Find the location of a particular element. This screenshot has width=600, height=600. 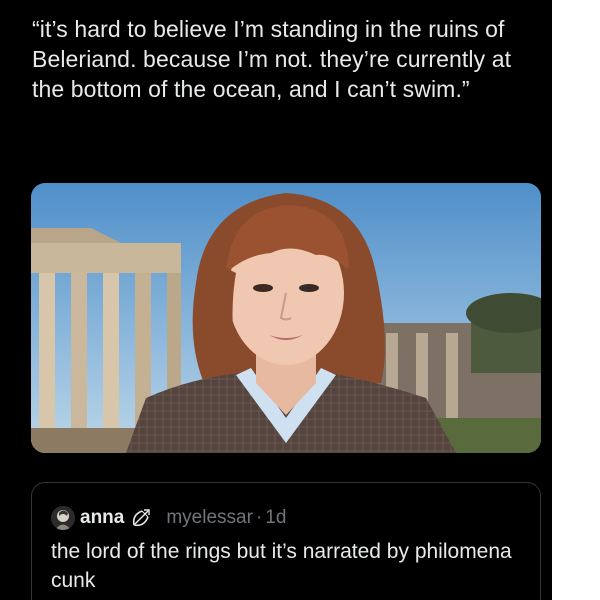

timestamp: 1d is located at coordinates (275, 518).